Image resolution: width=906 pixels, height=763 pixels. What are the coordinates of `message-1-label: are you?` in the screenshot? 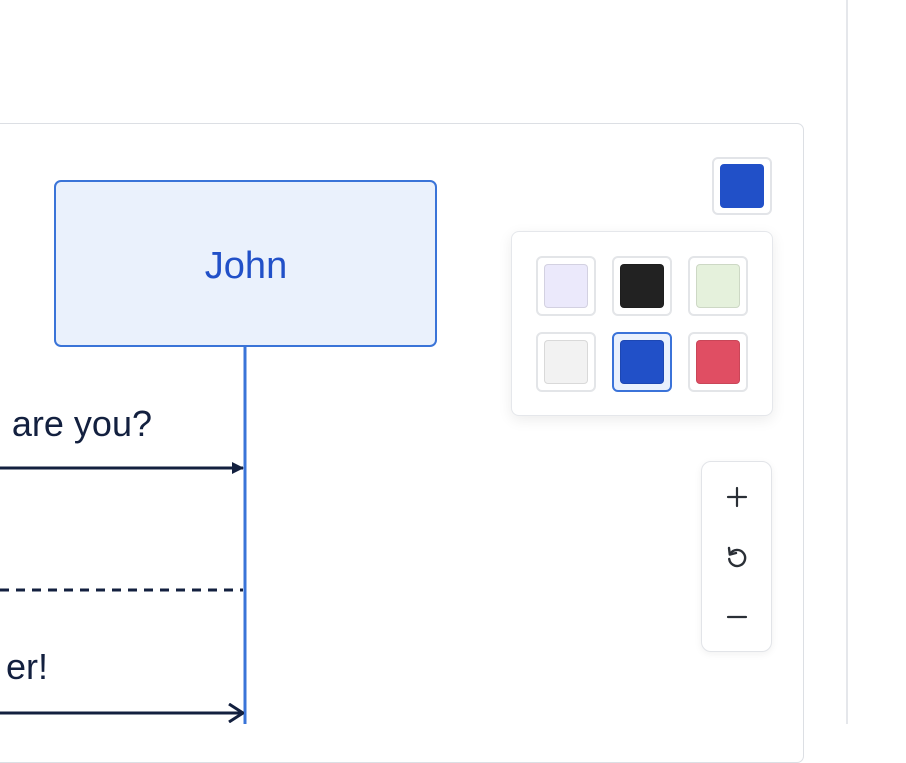 It's located at (82, 423).